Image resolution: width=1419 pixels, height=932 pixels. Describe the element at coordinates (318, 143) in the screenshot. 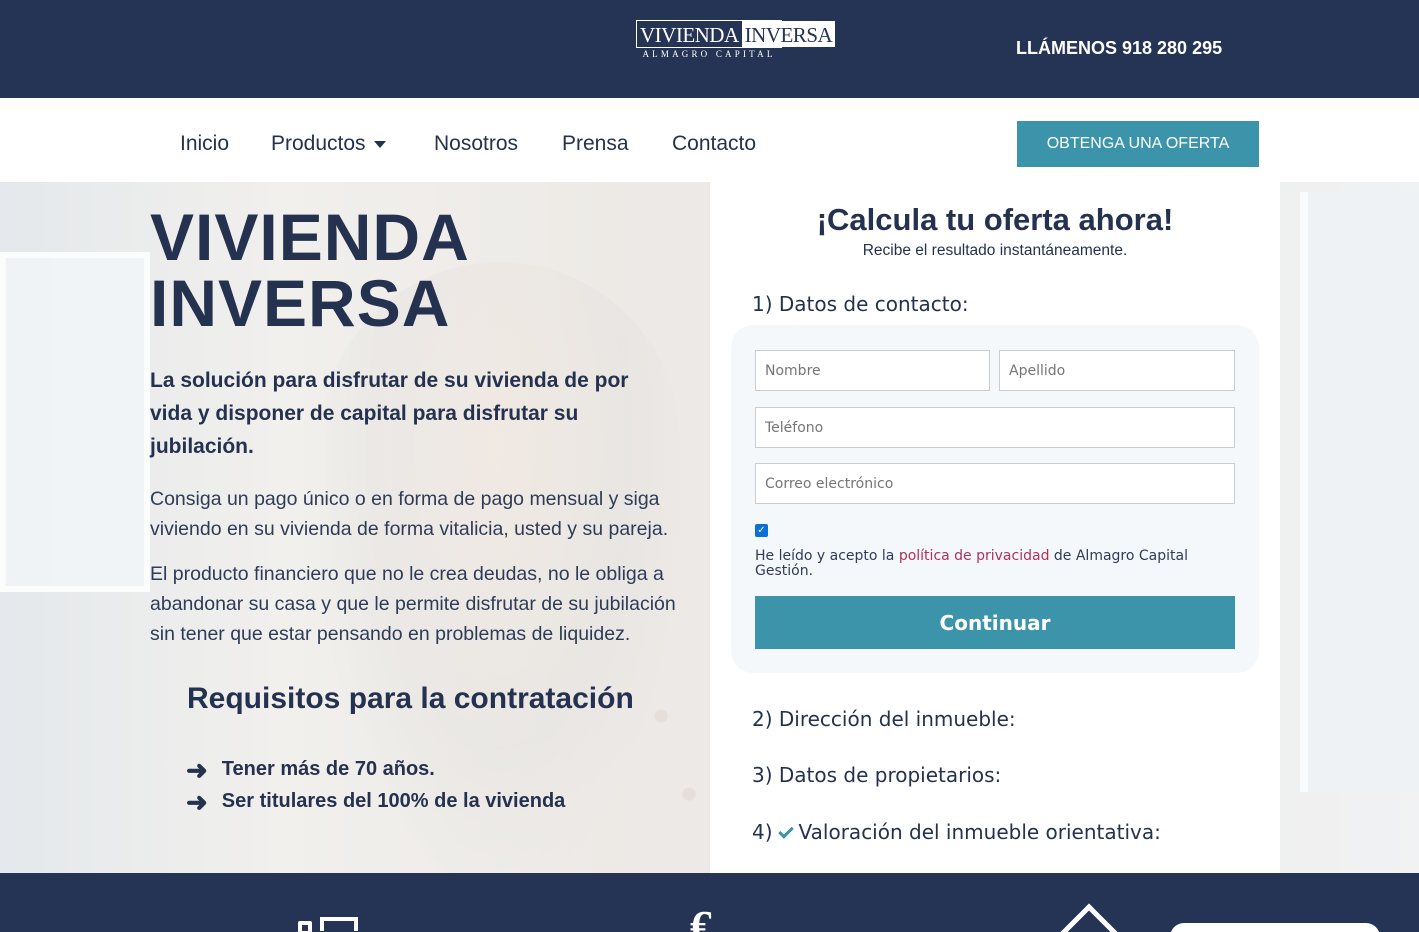

I see `nav-item-productos-label: Productos` at that location.